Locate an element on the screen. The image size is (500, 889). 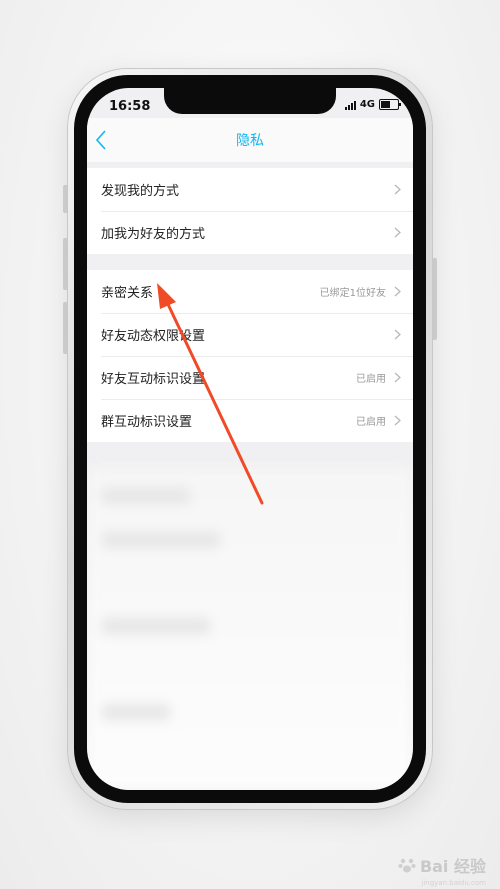
row-label: 群互动标识设置 is located at coordinates (147, 422).